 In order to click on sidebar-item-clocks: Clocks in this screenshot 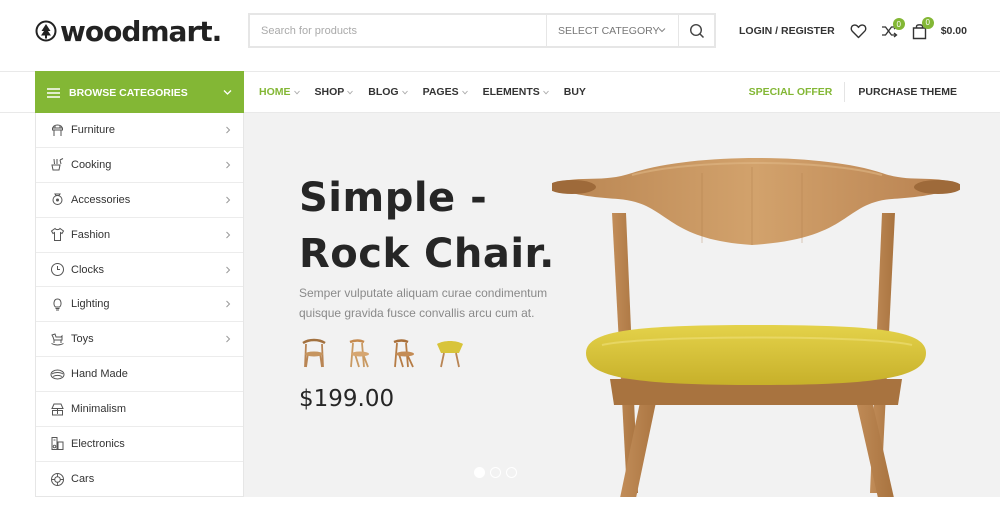, I will do `click(139, 270)`.